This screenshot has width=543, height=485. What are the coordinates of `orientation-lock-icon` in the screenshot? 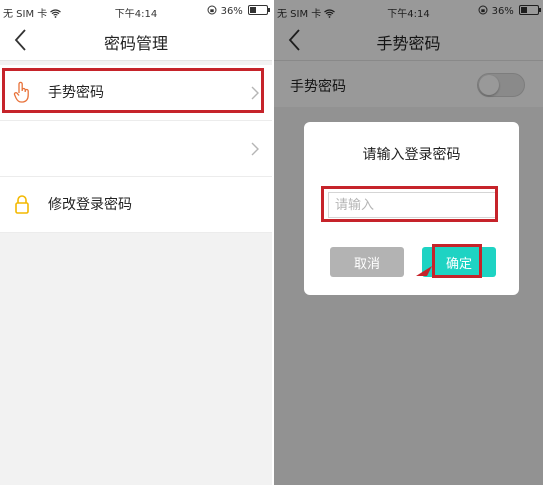 It's located at (213, 11).